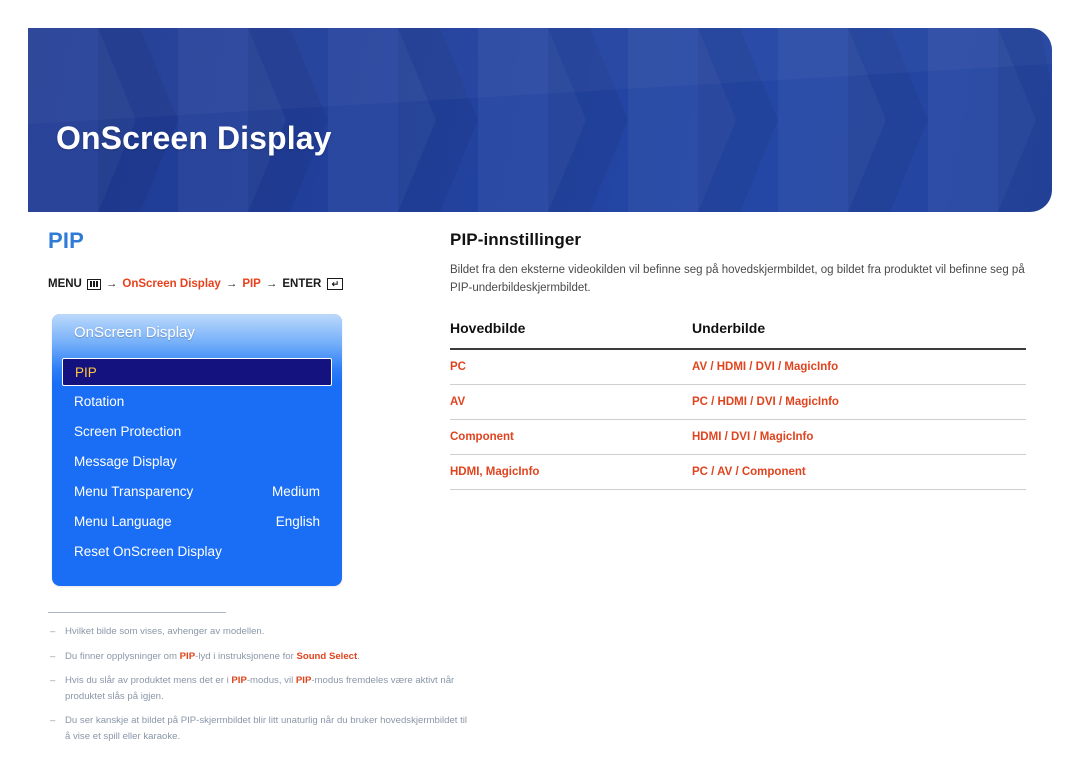 The width and height of the screenshot is (1080, 763). Describe the element at coordinates (231, 284) in the screenshot. I see `breadcrumb-arrow-2: →` at that location.